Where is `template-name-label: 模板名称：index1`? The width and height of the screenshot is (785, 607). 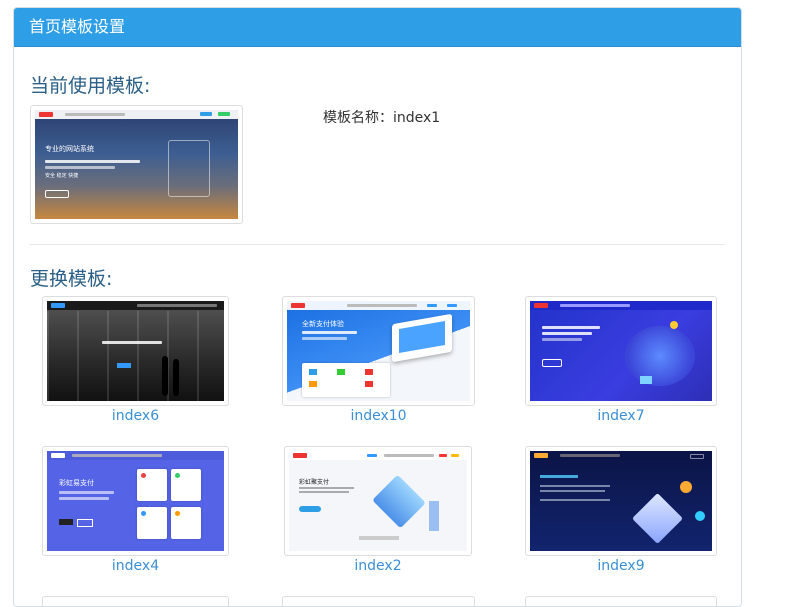
template-name-label: 模板名称：index1 is located at coordinates (382, 118).